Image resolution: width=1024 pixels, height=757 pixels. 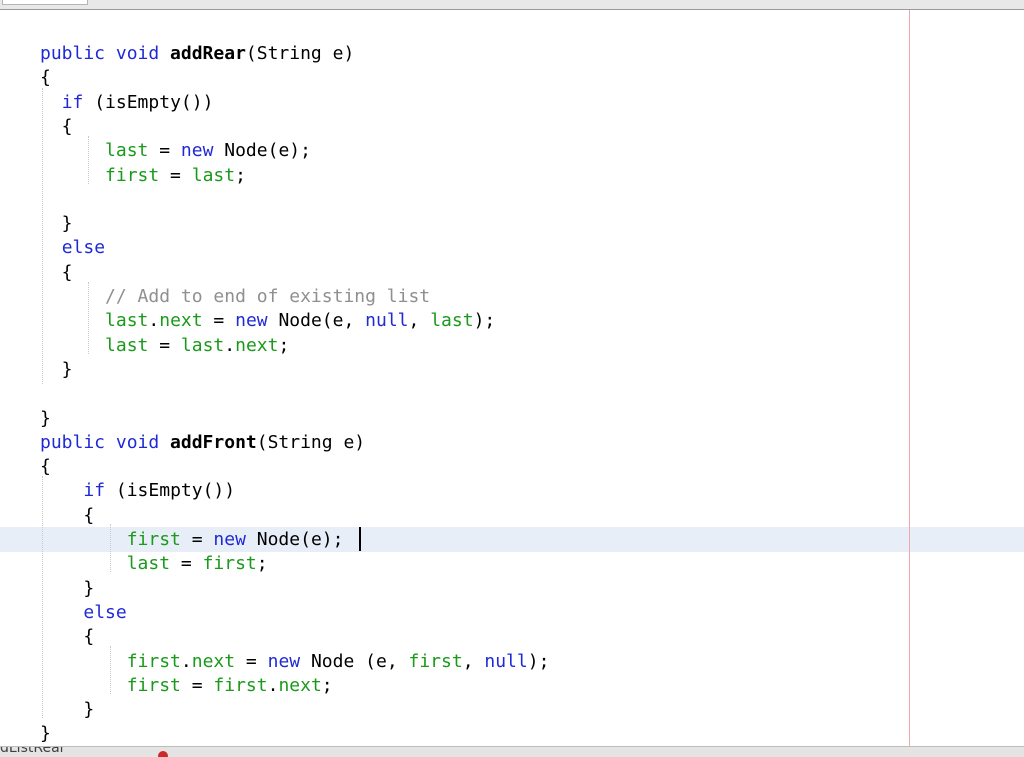 What do you see at coordinates (316, 321) in the screenshot?
I see `code-token: Node(e,` at bounding box center [316, 321].